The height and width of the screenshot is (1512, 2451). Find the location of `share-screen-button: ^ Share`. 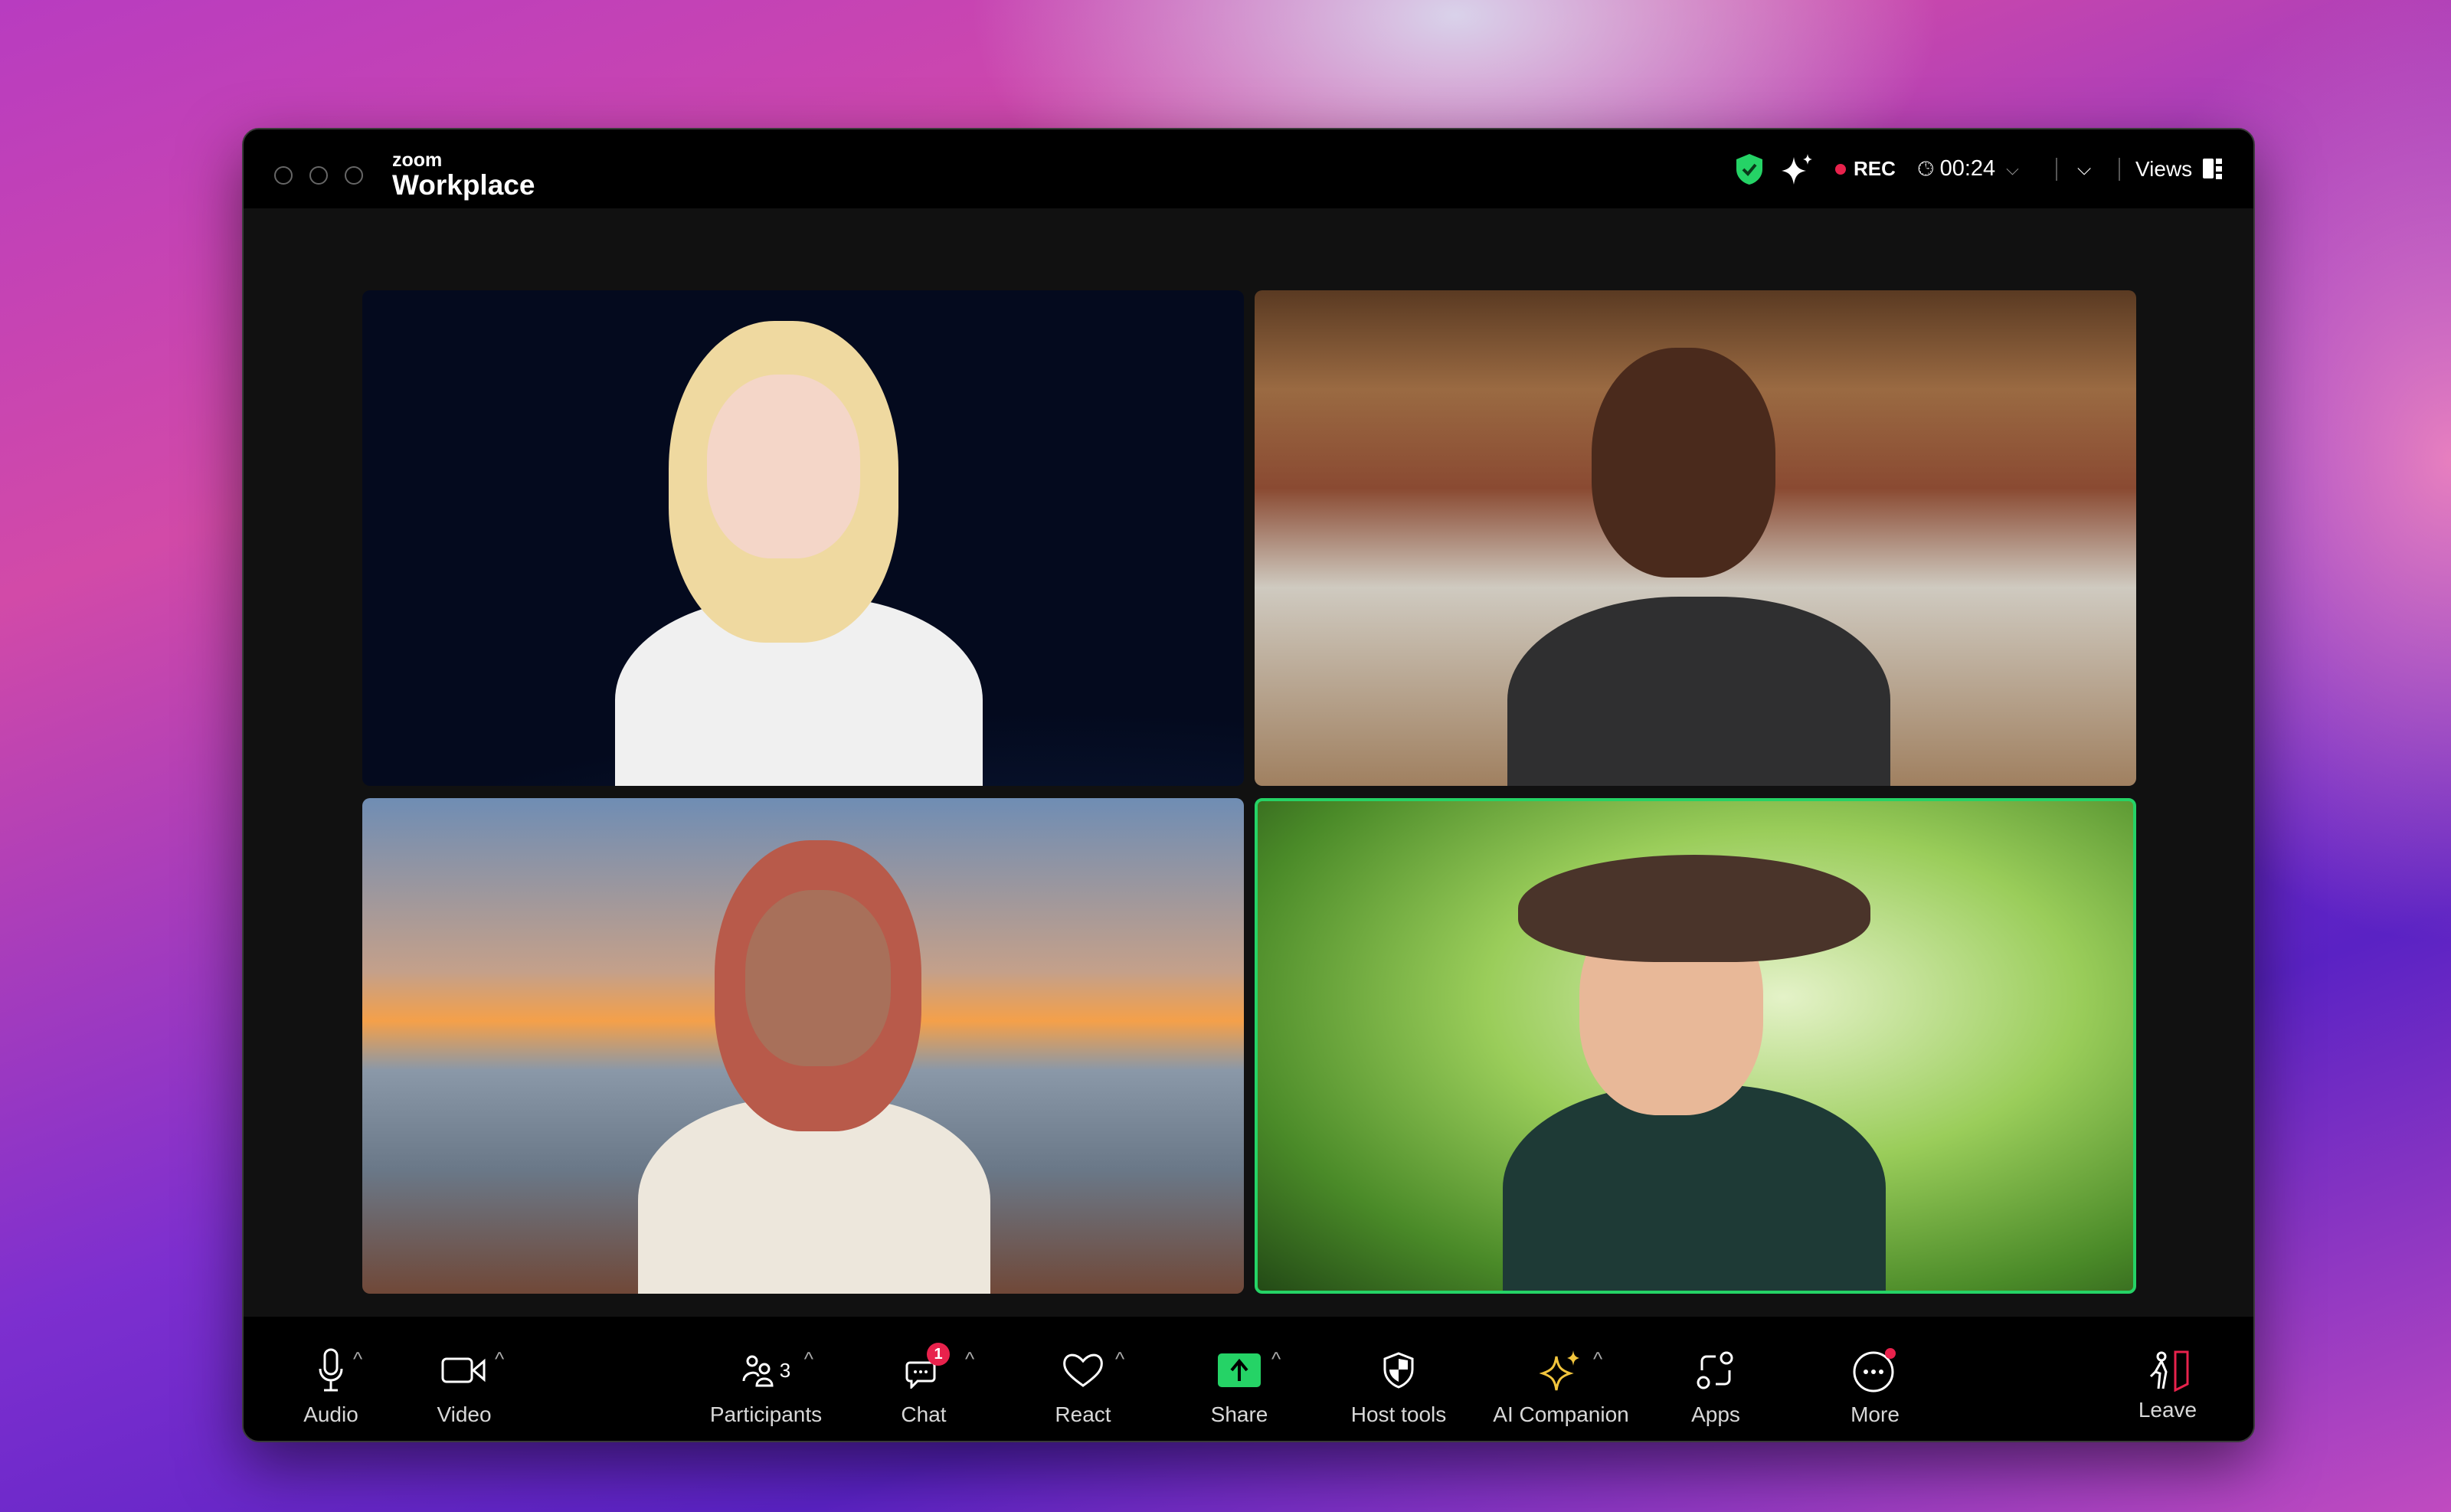

share-screen-button: ^ Share is located at coordinates (1239, 1386).